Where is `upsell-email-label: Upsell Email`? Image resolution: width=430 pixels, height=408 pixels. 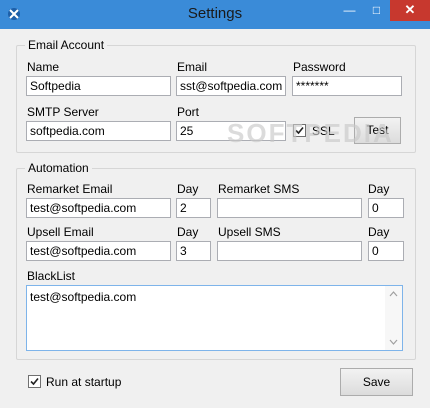
upsell-email-label: Upsell Email is located at coordinates (60, 232).